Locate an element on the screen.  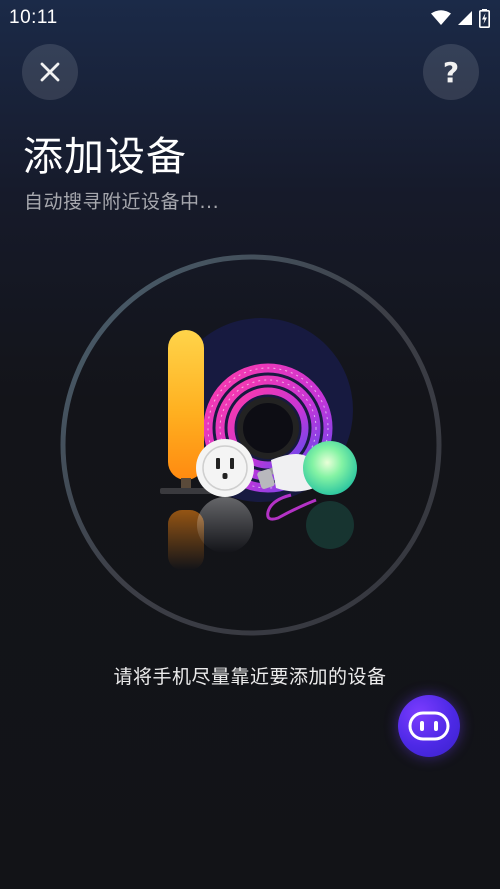
robot-assistant-icon is located at coordinates (429, 726).